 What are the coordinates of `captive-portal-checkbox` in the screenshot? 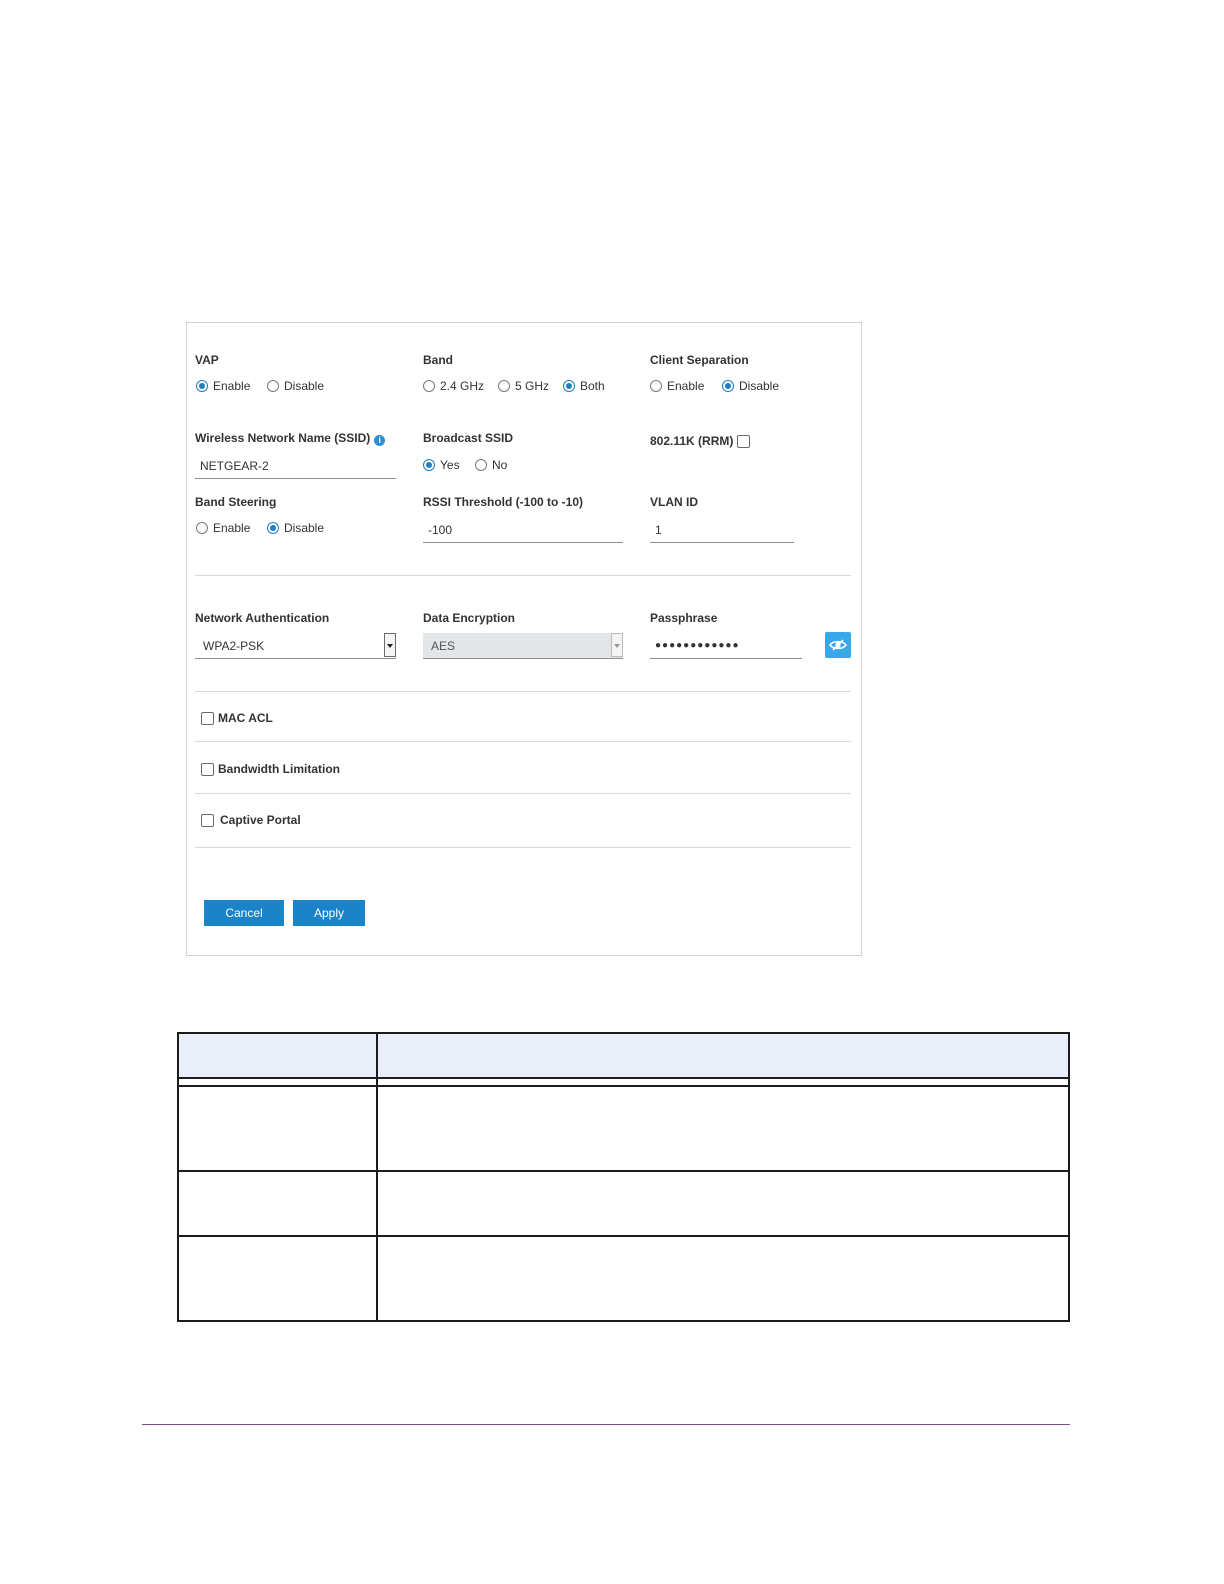 It's located at (207, 820).